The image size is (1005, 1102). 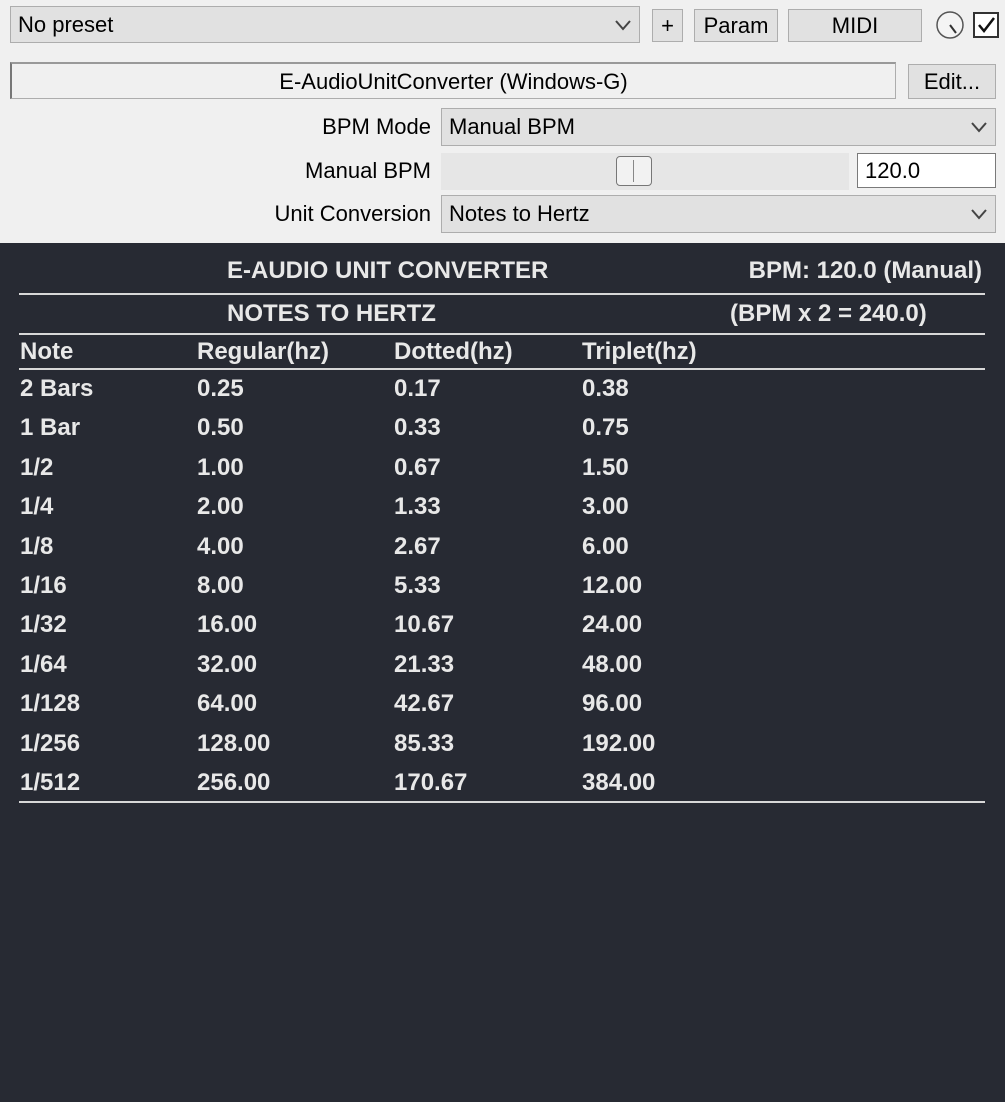 I want to click on table-cell: 24.00, so click(x=612, y=624).